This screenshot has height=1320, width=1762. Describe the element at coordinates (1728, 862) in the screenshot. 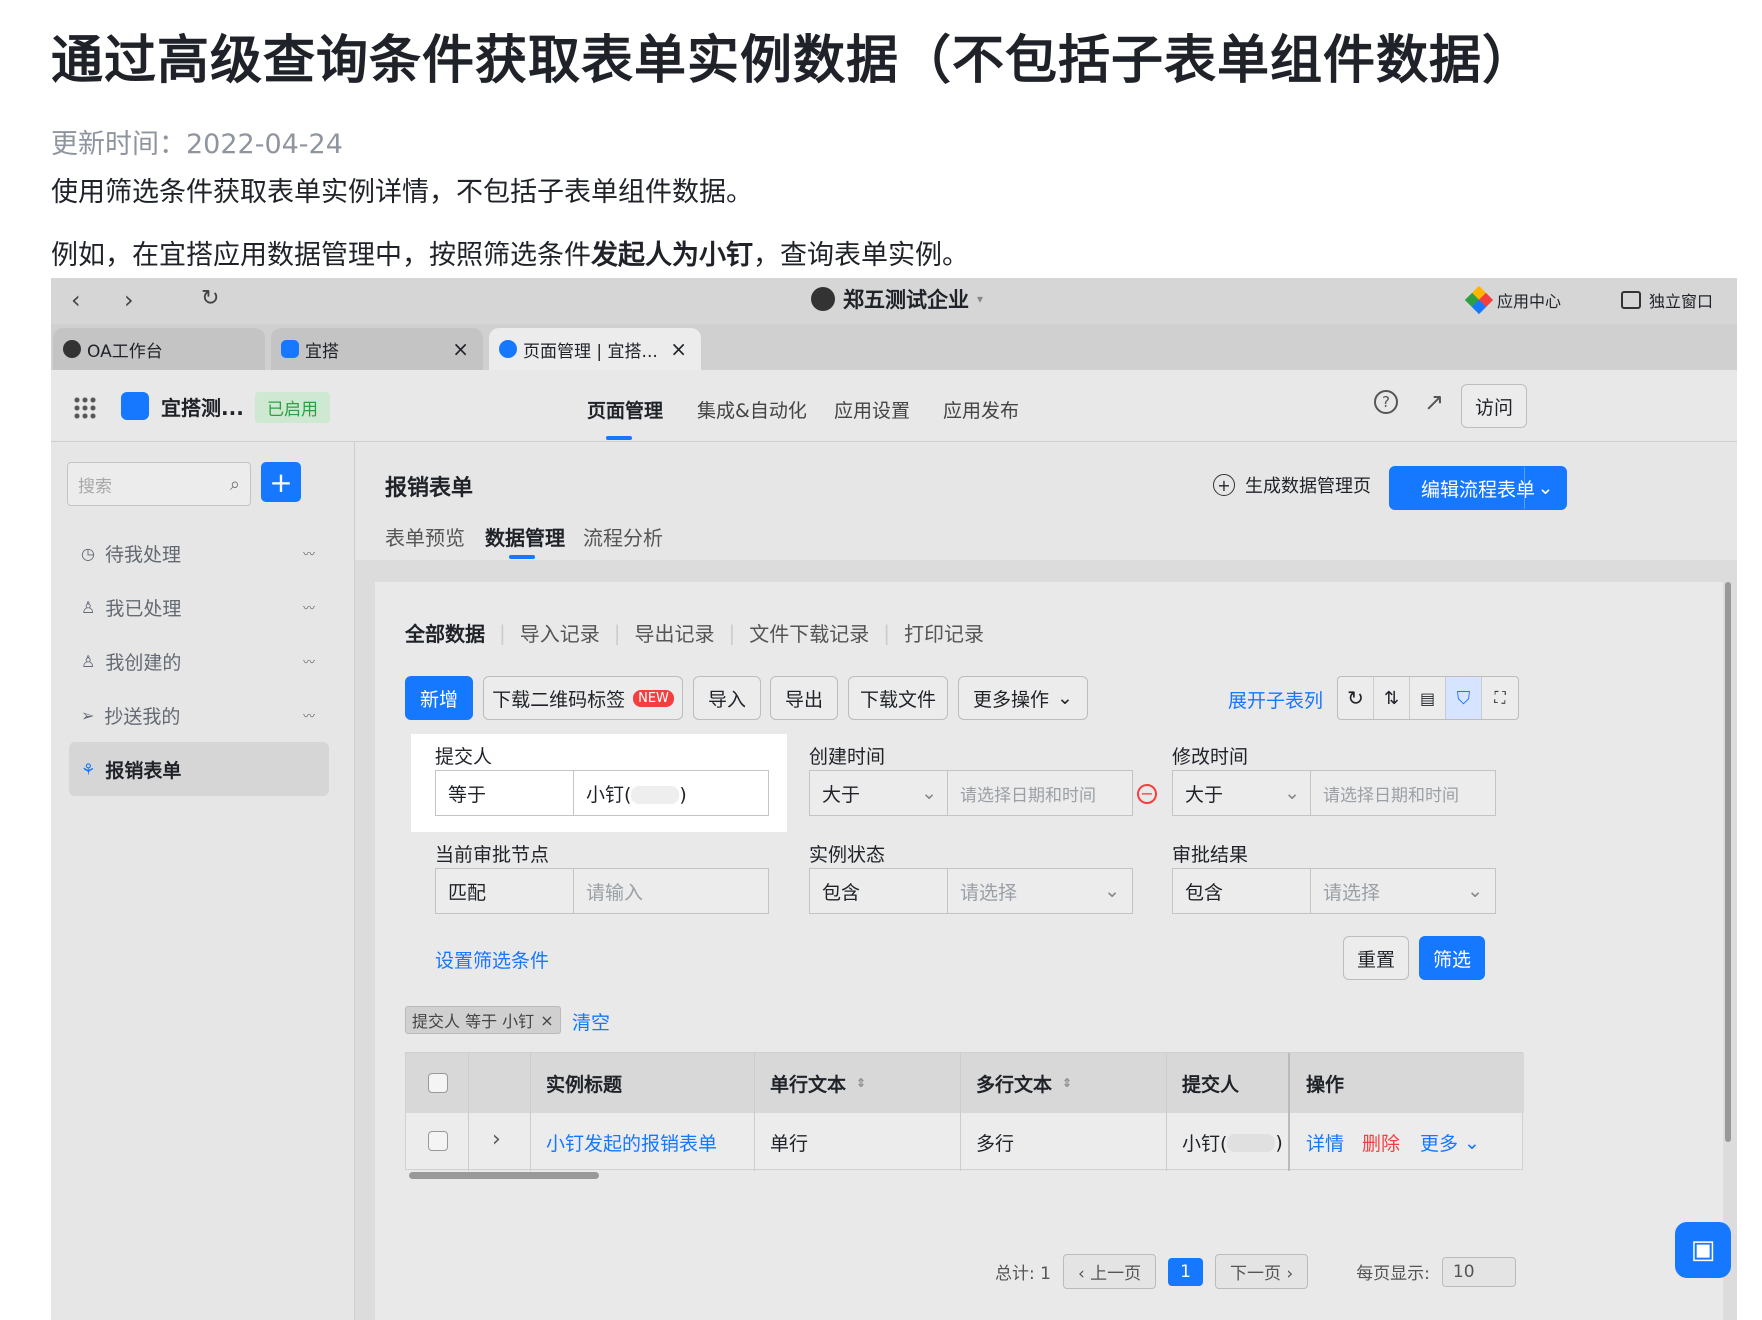

I see `vertical-scrollbar` at that location.